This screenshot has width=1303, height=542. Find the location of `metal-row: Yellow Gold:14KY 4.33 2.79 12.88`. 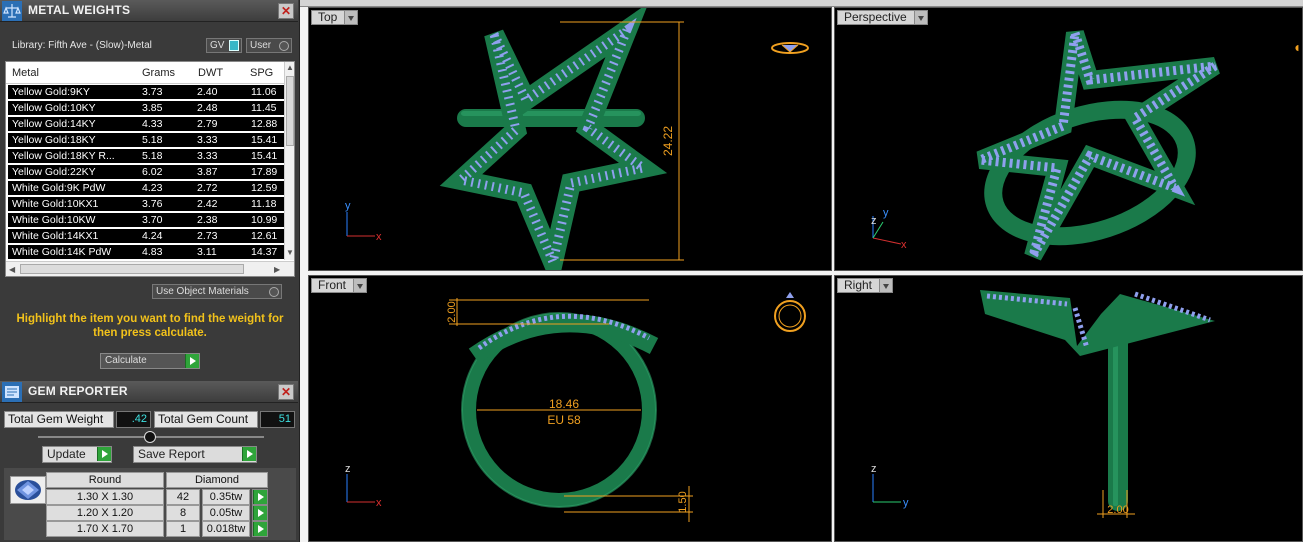

metal-row: Yellow Gold:14KY 4.33 2.79 12.88 is located at coordinates (146, 124).